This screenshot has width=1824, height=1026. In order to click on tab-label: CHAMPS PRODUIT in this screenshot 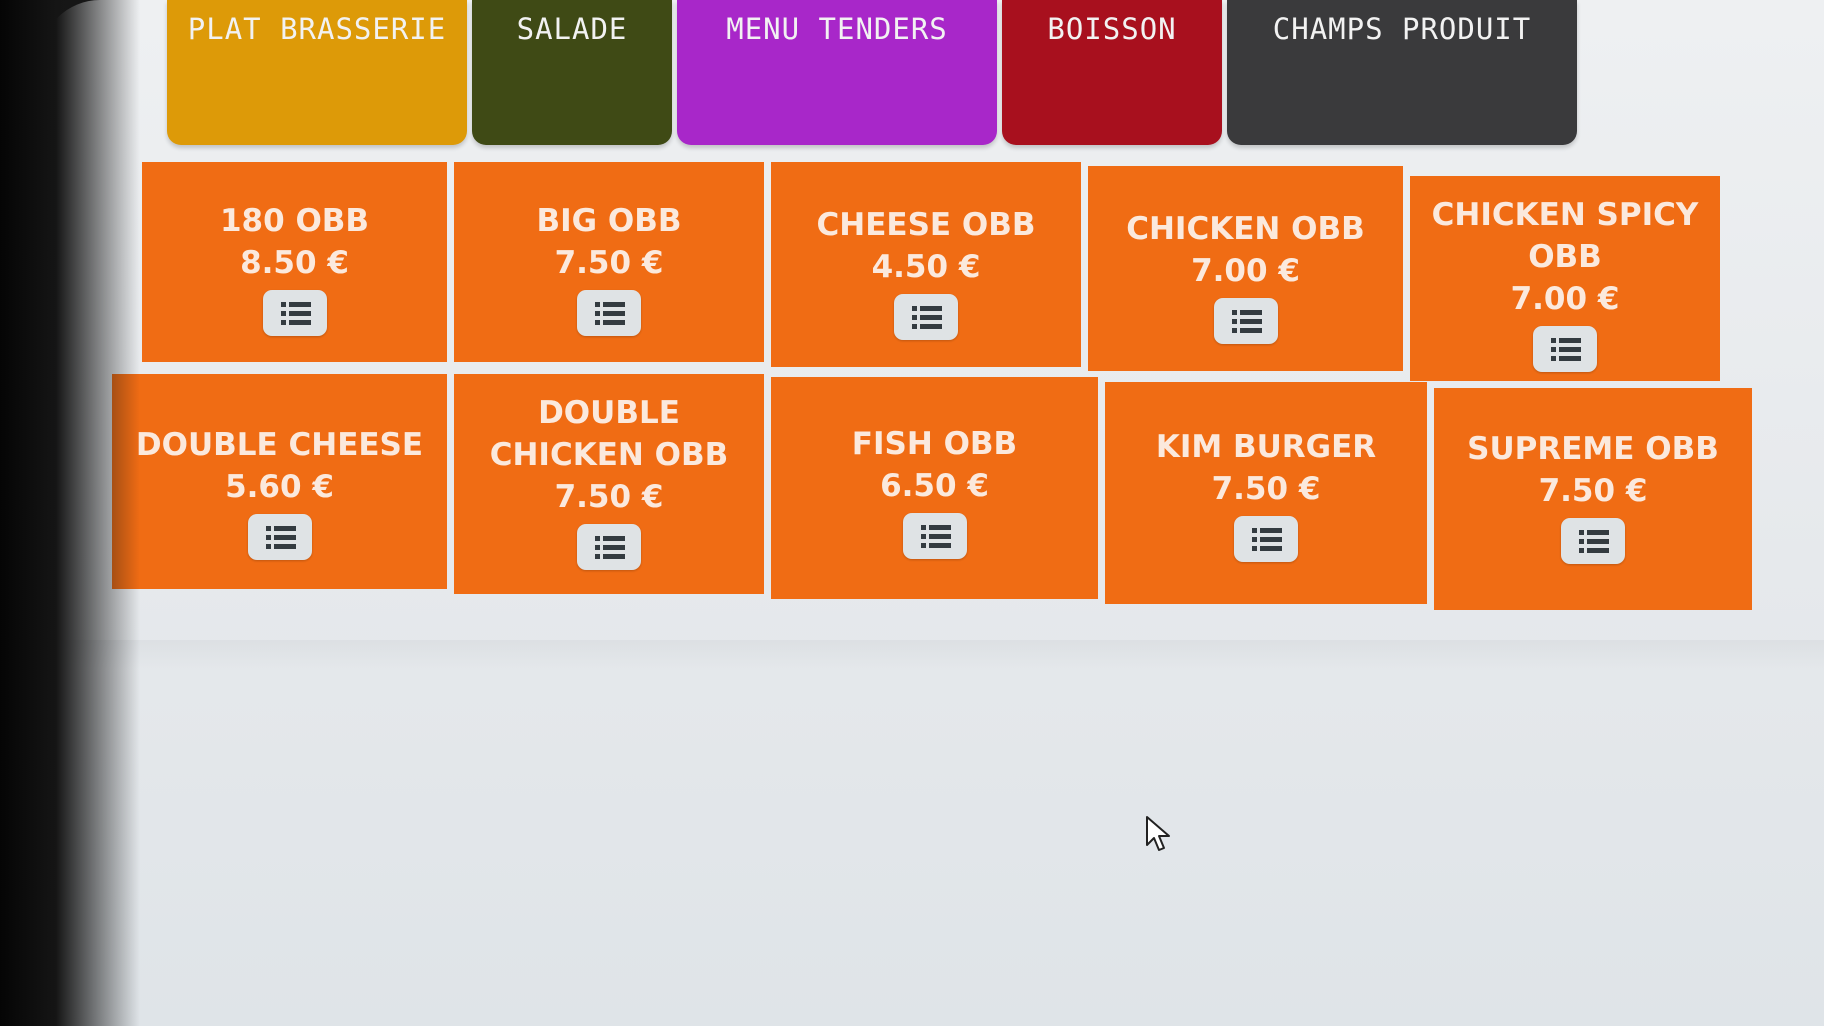, I will do `click(1402, 29)`.